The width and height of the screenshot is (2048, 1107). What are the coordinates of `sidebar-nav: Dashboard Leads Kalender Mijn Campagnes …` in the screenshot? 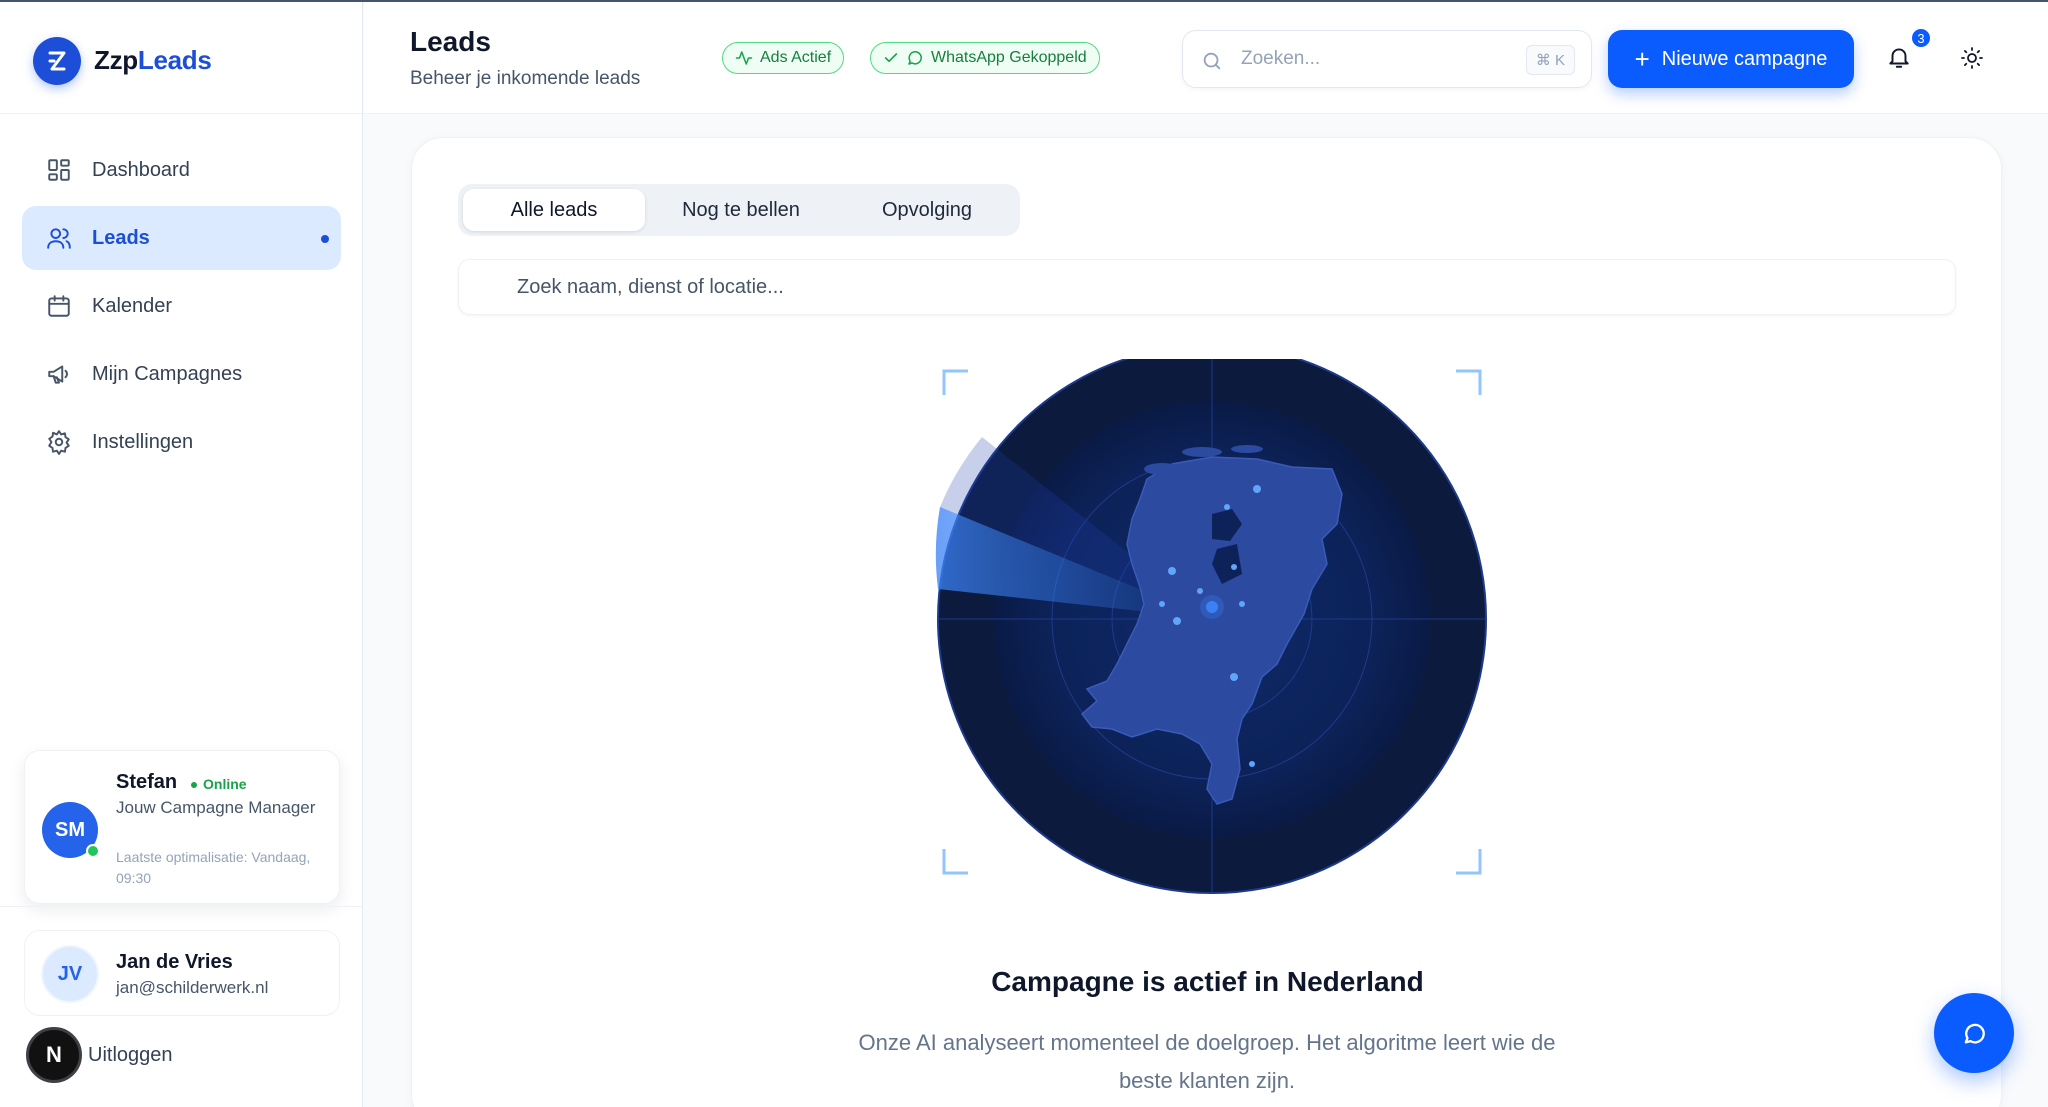 It's located at (181, 308).